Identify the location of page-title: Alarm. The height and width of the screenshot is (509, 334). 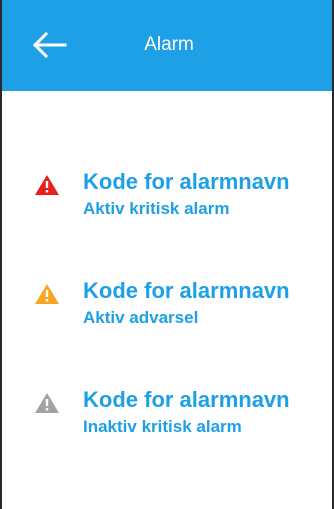
(169, 44).